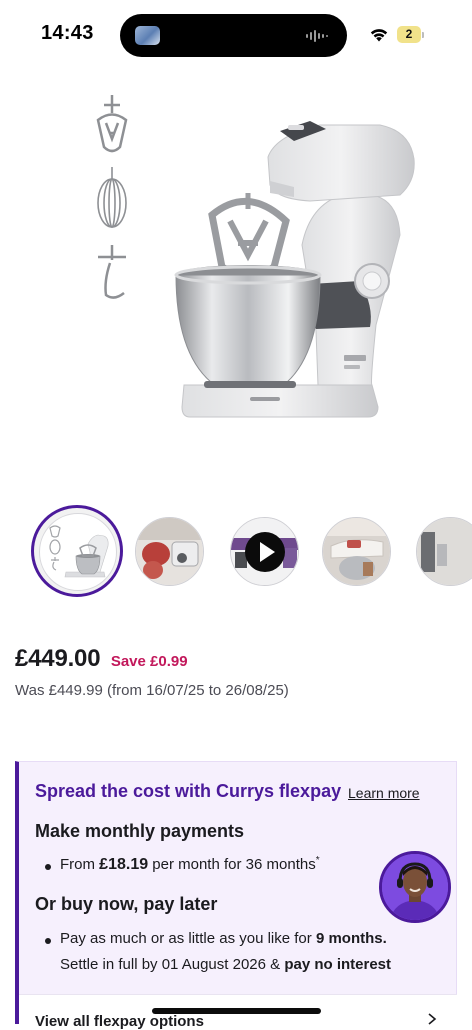 The height and width of the screenshot is (1030, 472). I want to click on monthly-suffix: per month for 36 months, so click(234, 864).